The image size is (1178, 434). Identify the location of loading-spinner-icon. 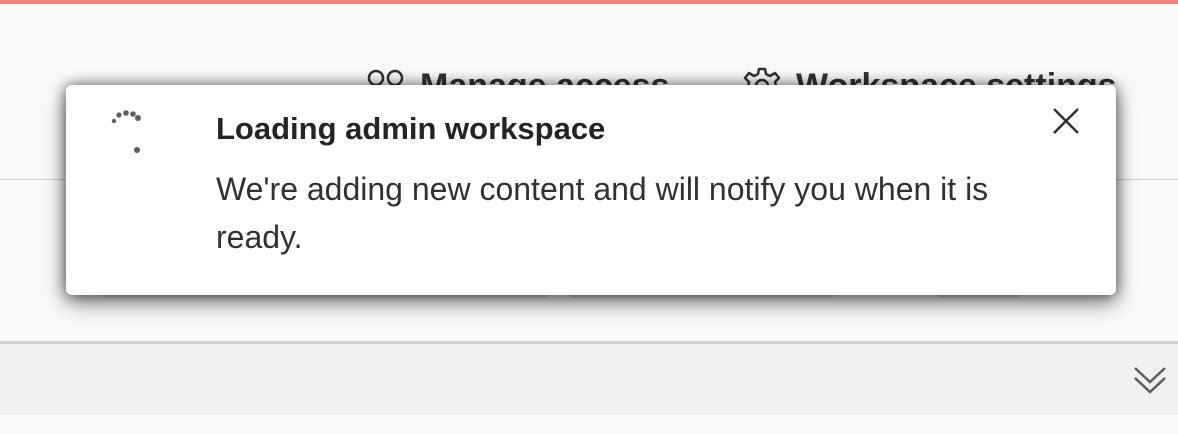
(126, 131).